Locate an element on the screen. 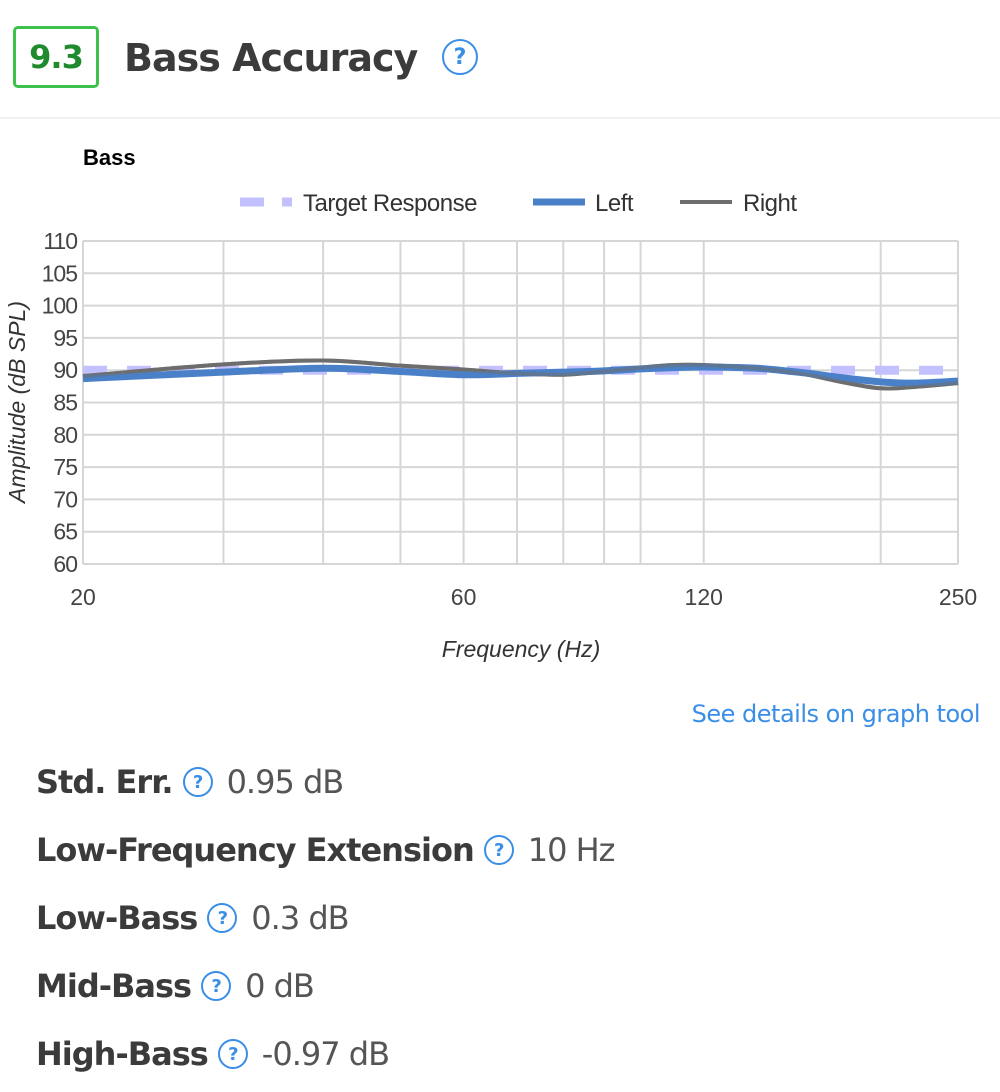  x-tick-label: 250 is located at coordinates (958, 597).